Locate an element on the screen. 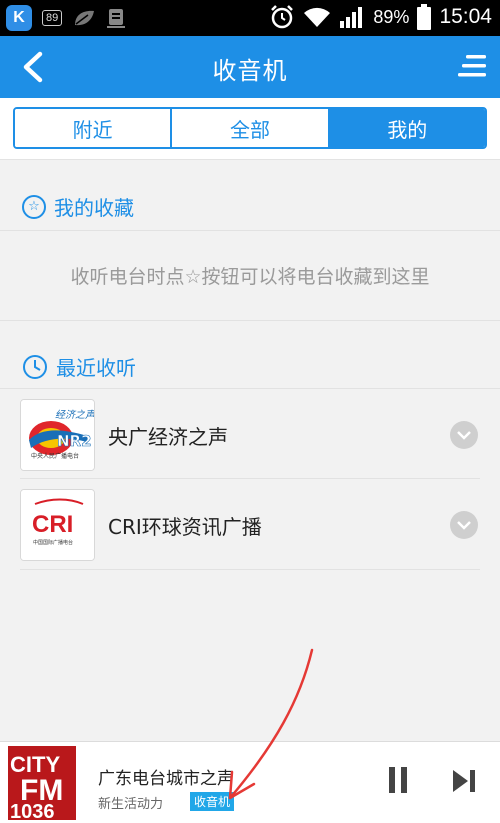 This screenshot has height=823, width=500. battery-percent: 89% is located at coordinates (391, 16).